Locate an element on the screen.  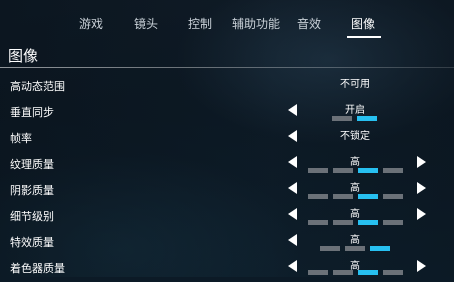
setting-label: 高动态范围 is located at coordinates (37, 86).